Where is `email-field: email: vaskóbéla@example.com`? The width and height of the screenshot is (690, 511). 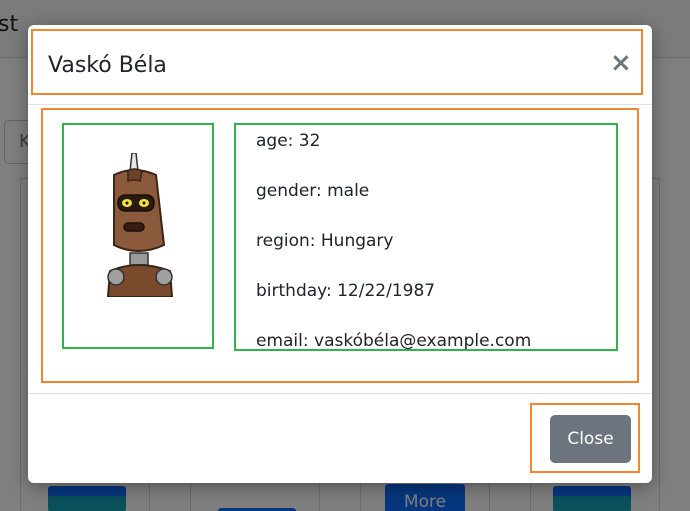
email-field: email: vaskóbéla@example.com is located at coordinates (394, 341).